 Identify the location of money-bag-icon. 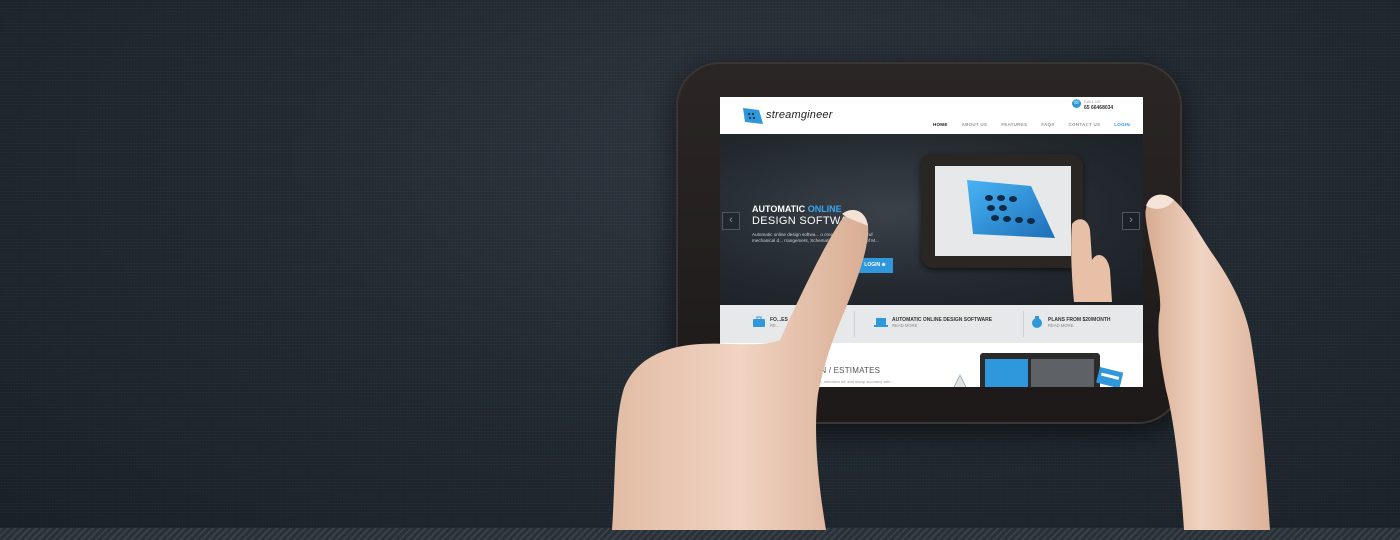
(1037, 322).